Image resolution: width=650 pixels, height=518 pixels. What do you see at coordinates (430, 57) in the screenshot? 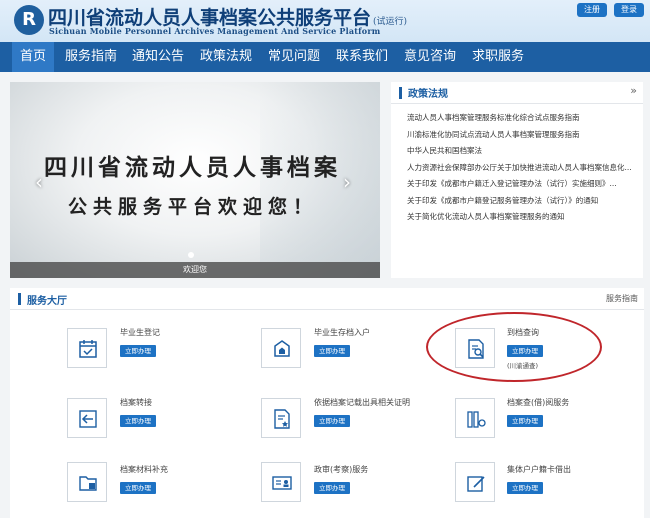
I see `nav-item-feedback: 意见咨询` at bounding box center [430, 57].